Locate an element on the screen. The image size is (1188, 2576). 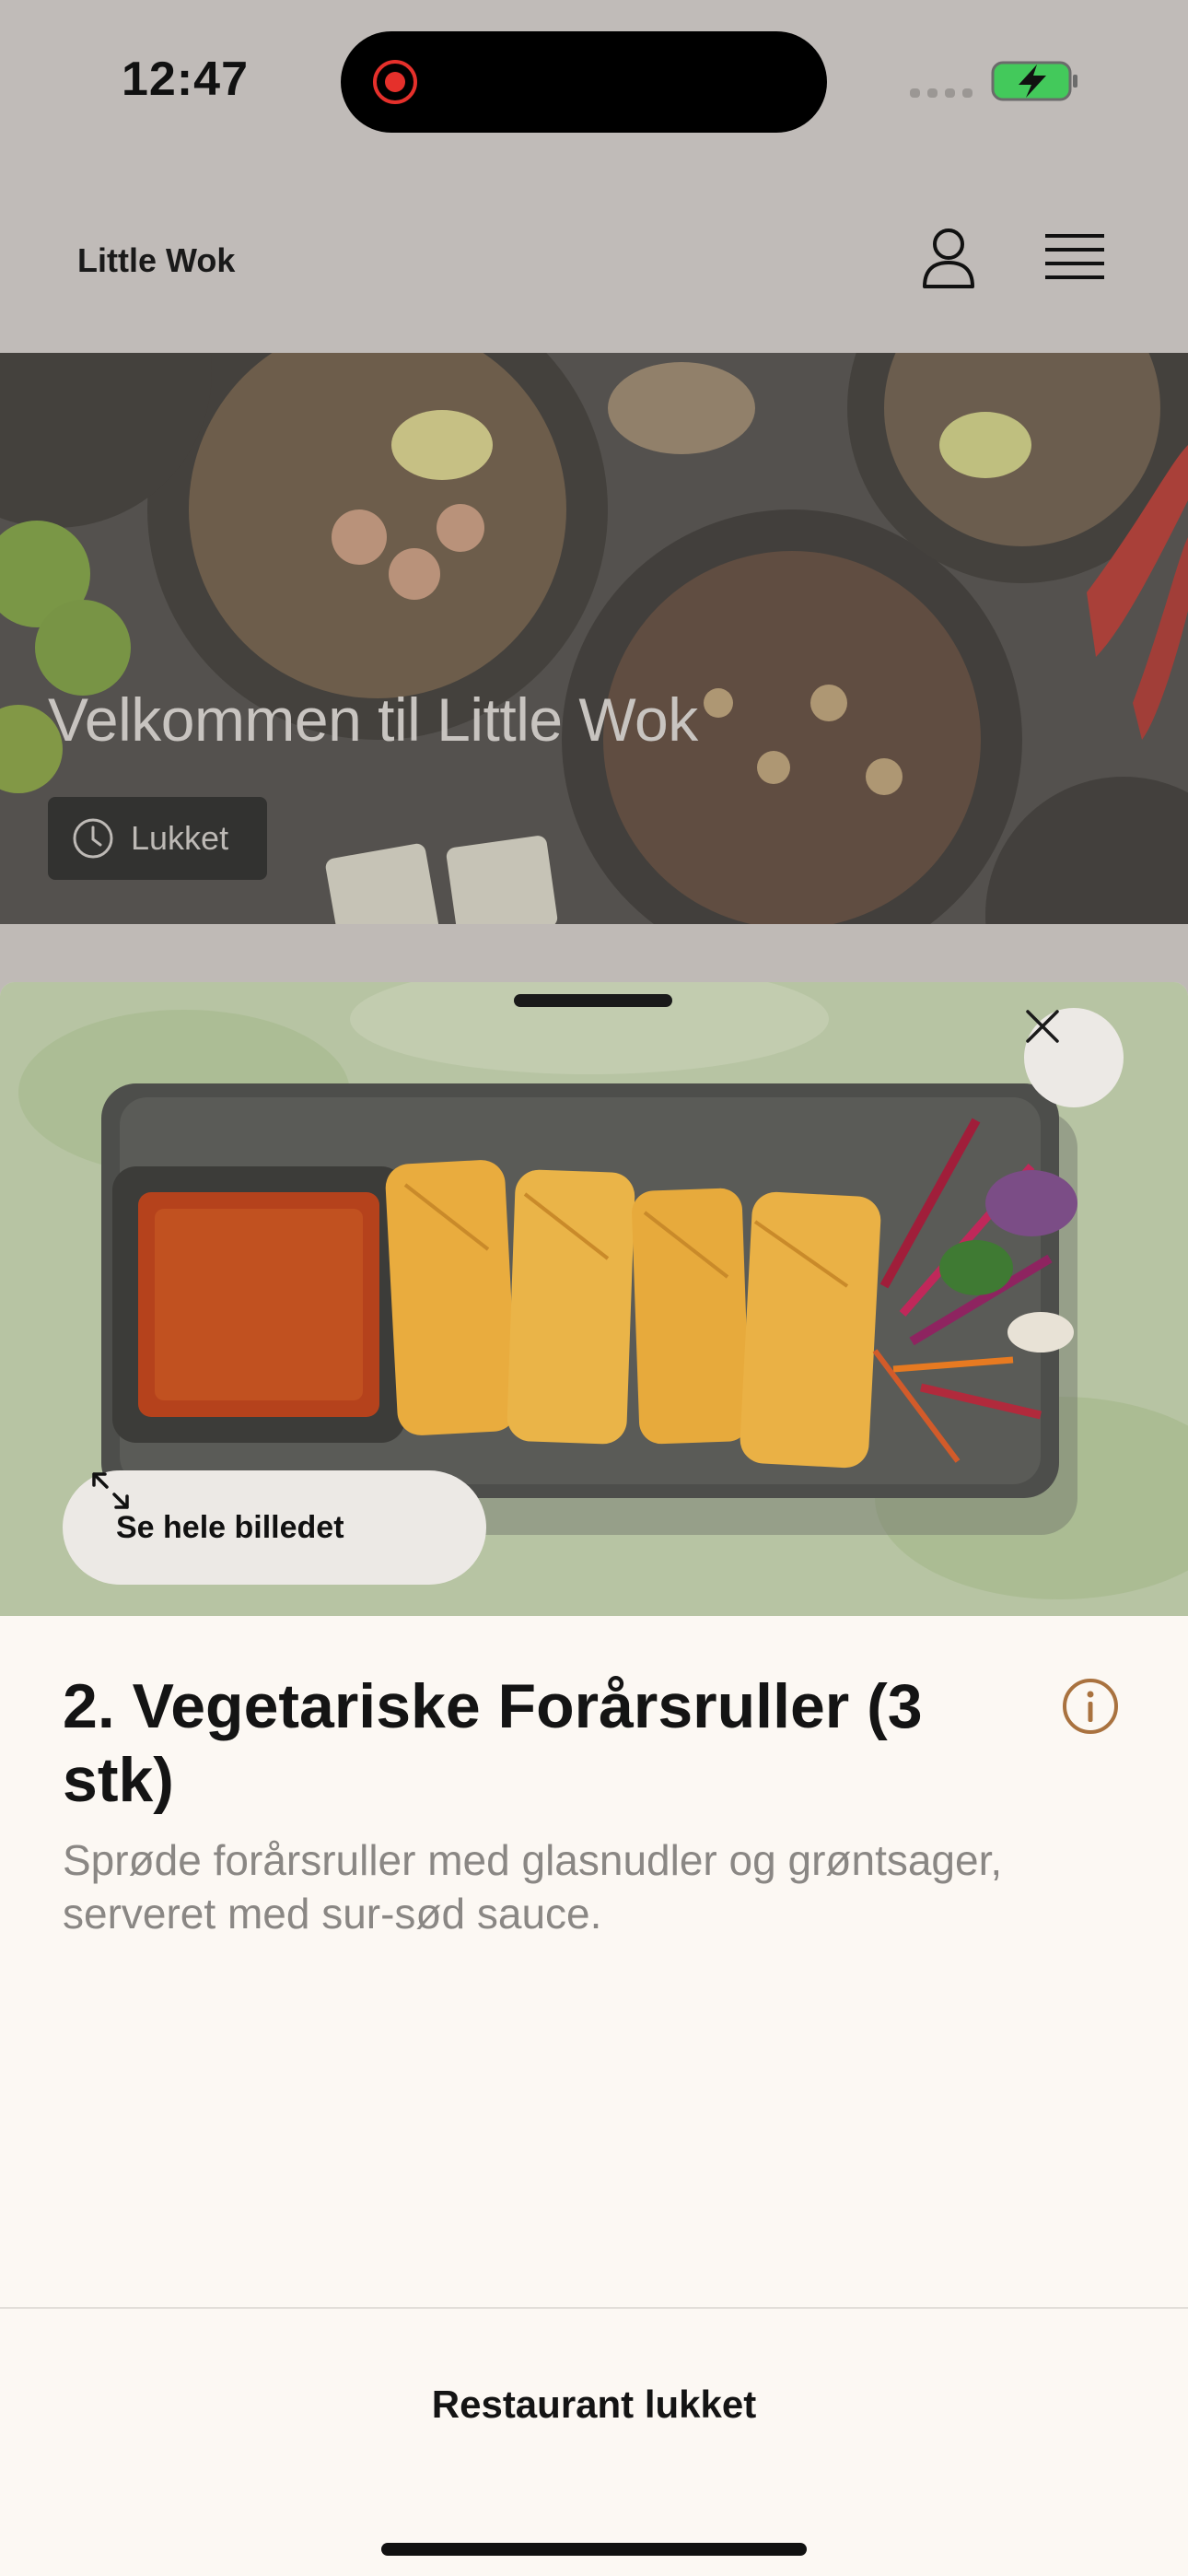
hero-title: Velkommen til Little Wok is located at coordinates (373, 720).